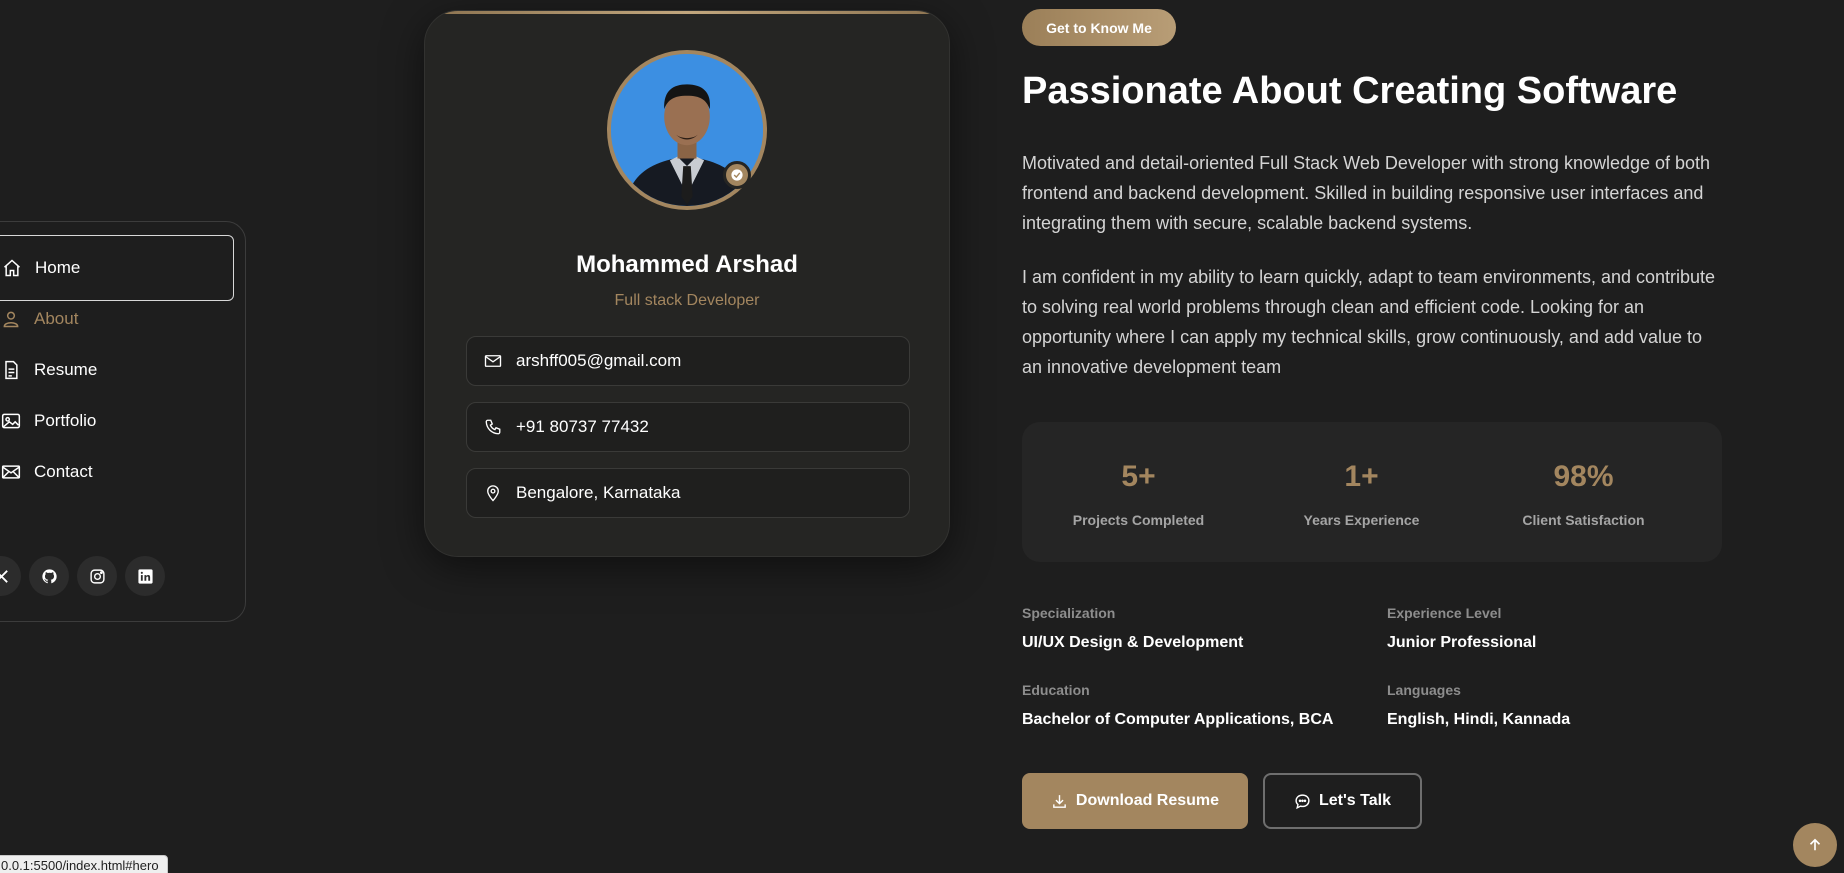  Describe the element at coordinates (145, 576) in the screenshot. I see `linkedin-icon` at that location.